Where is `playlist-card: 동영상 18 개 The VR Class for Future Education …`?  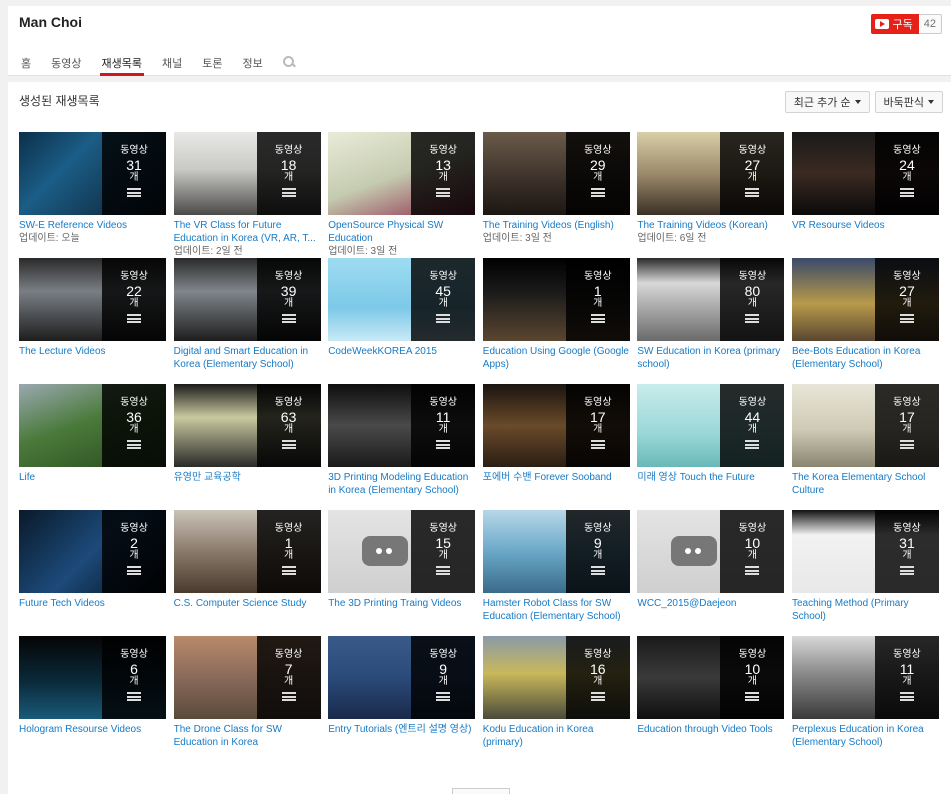 playlist-card: 동영상 18 개 The VR Class for Future Education … is located at coordinates (247, 195).